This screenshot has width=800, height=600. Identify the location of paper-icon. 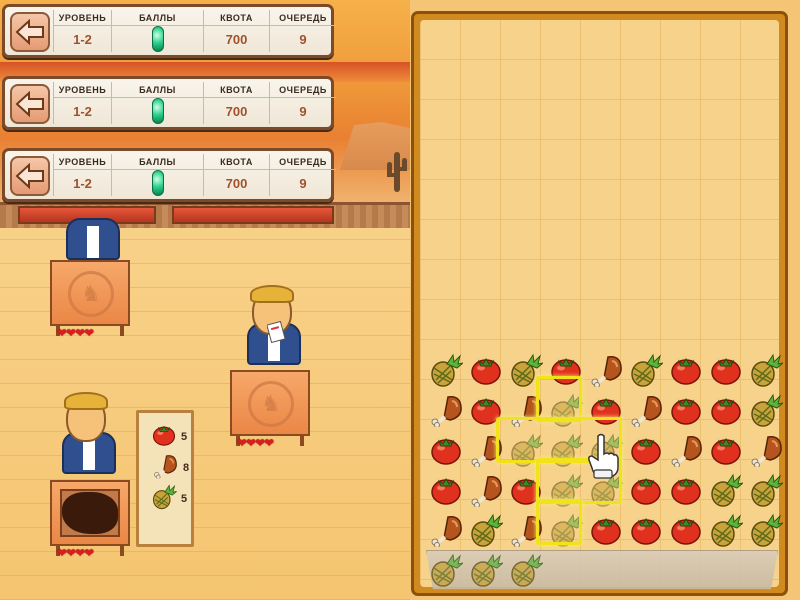
(276, 332).